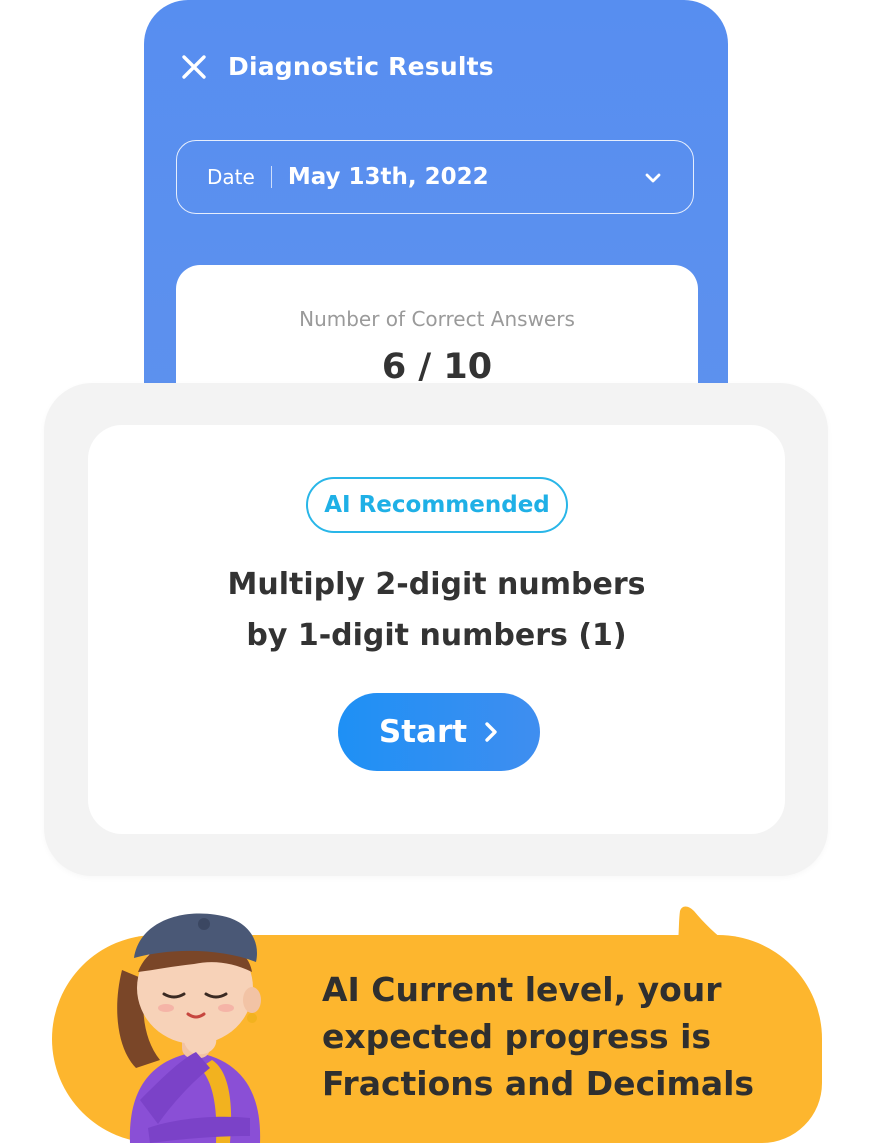 The height and width of the screenshot is (1143, 873). I want to click on bubble-line-3: Fractions and Decimals, so click(538, 1083).